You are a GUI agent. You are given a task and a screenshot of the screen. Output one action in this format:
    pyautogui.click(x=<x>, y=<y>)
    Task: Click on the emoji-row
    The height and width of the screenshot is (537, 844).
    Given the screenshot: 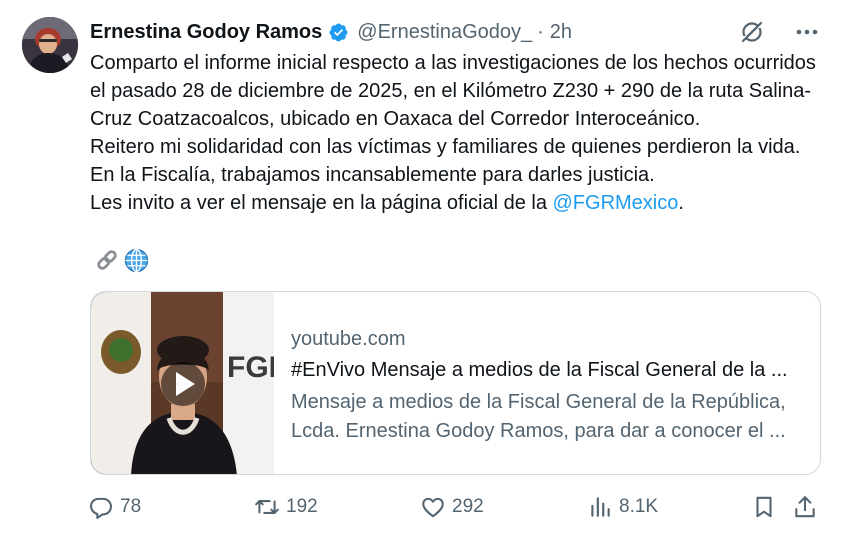 What is the action you would take?
    pyautogui.click(x=121, y=260)
    